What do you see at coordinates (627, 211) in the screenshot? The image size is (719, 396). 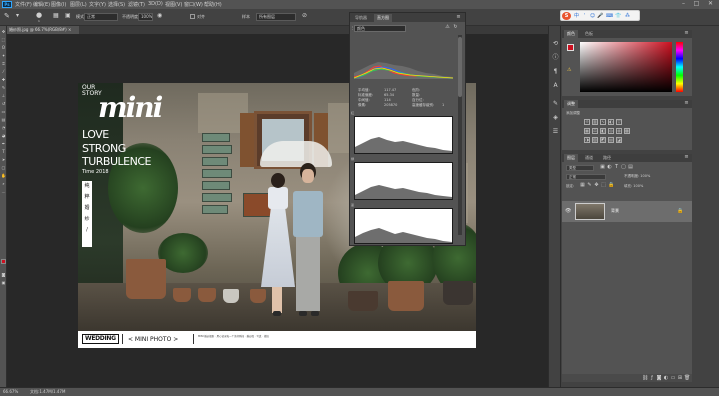 I see `layer-row: 👁 背景 🔒` at bounding box center [627, 211].